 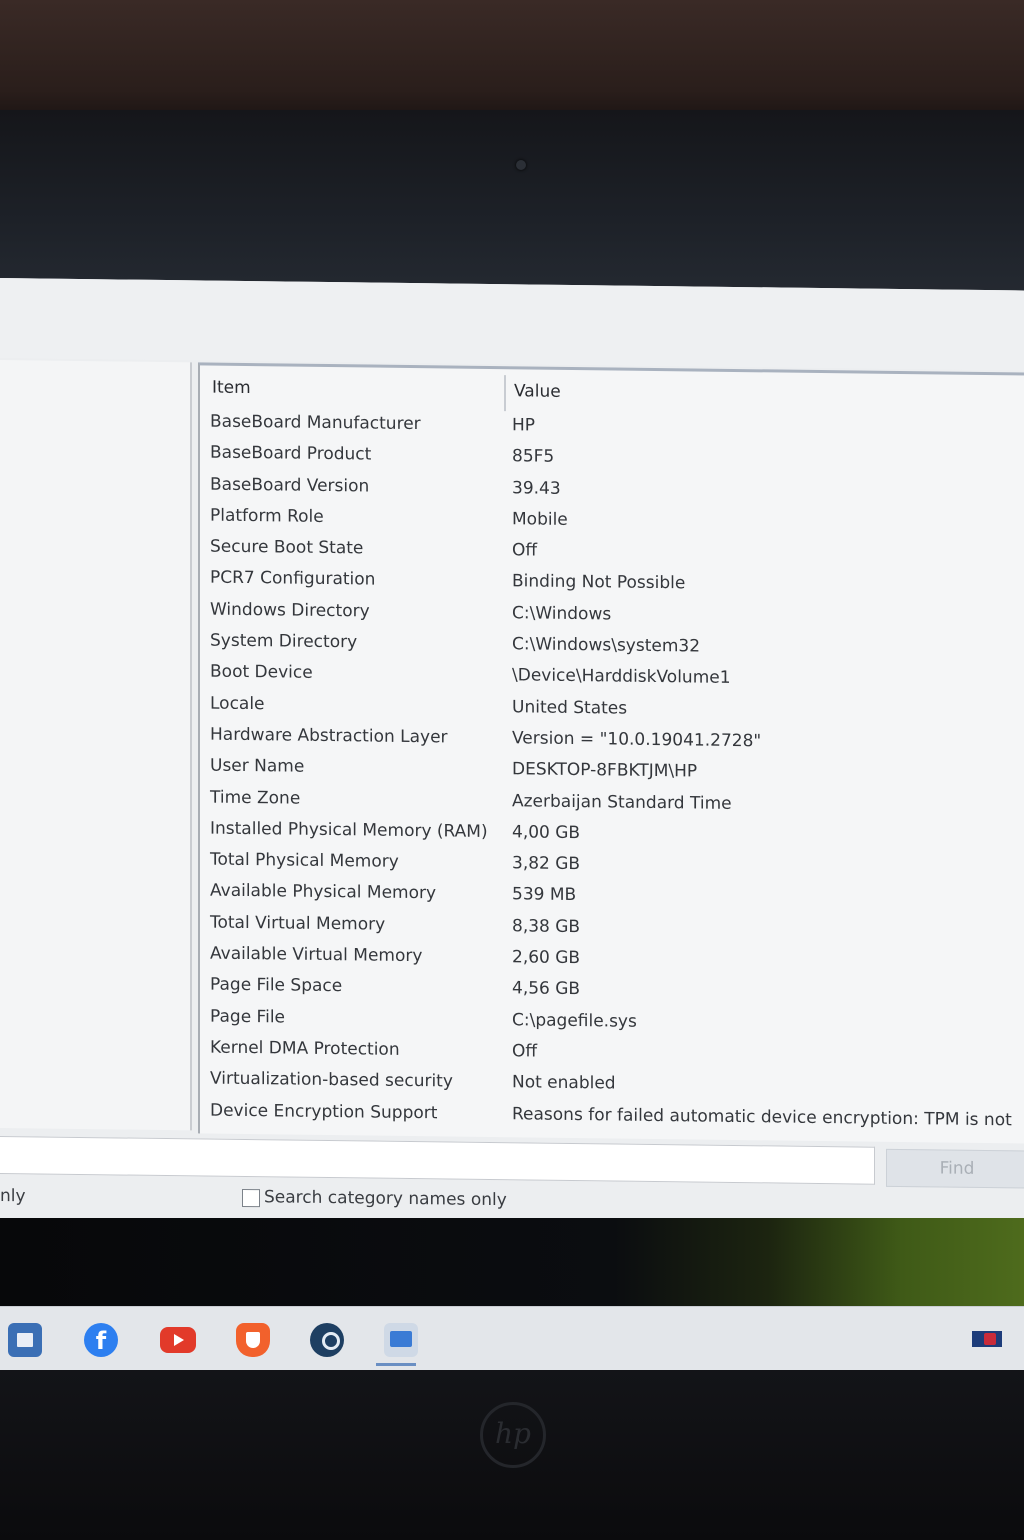 I want to click on row-item: Kernel DMA Protection, so click(x=305, y=1048).